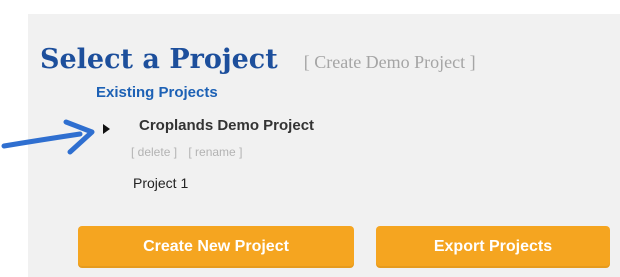  I want to click on arrow-right-icon, so click(48, 137).